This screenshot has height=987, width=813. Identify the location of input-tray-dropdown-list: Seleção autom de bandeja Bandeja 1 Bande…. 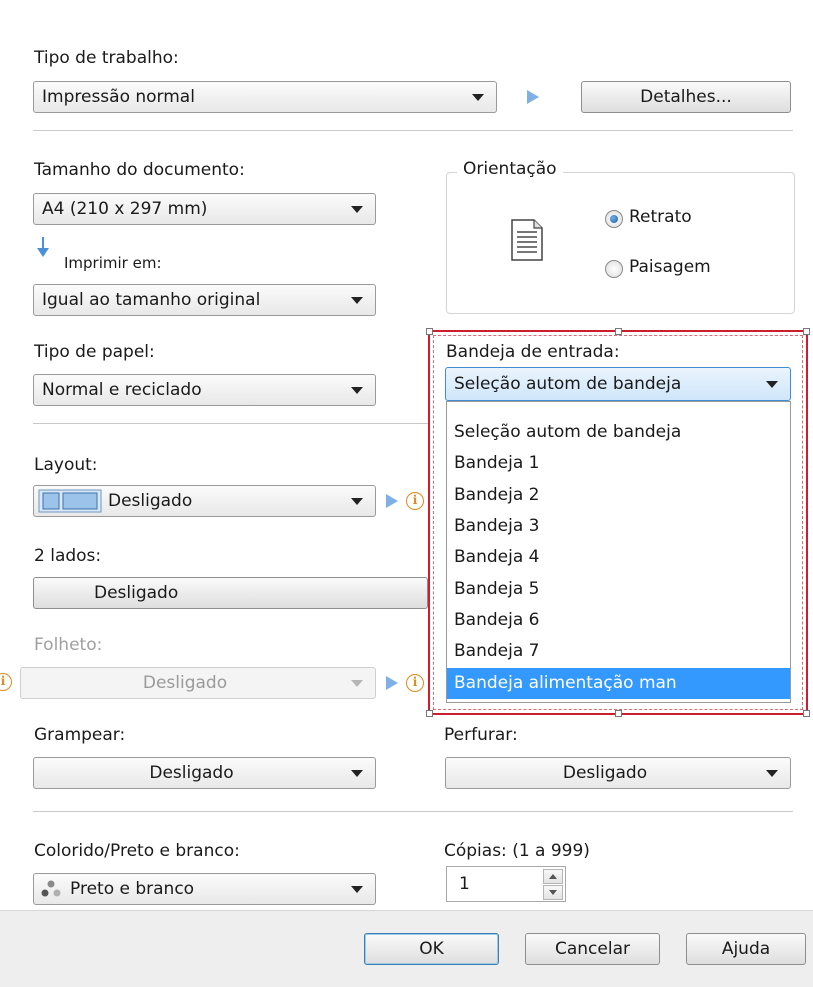
(618, 552).